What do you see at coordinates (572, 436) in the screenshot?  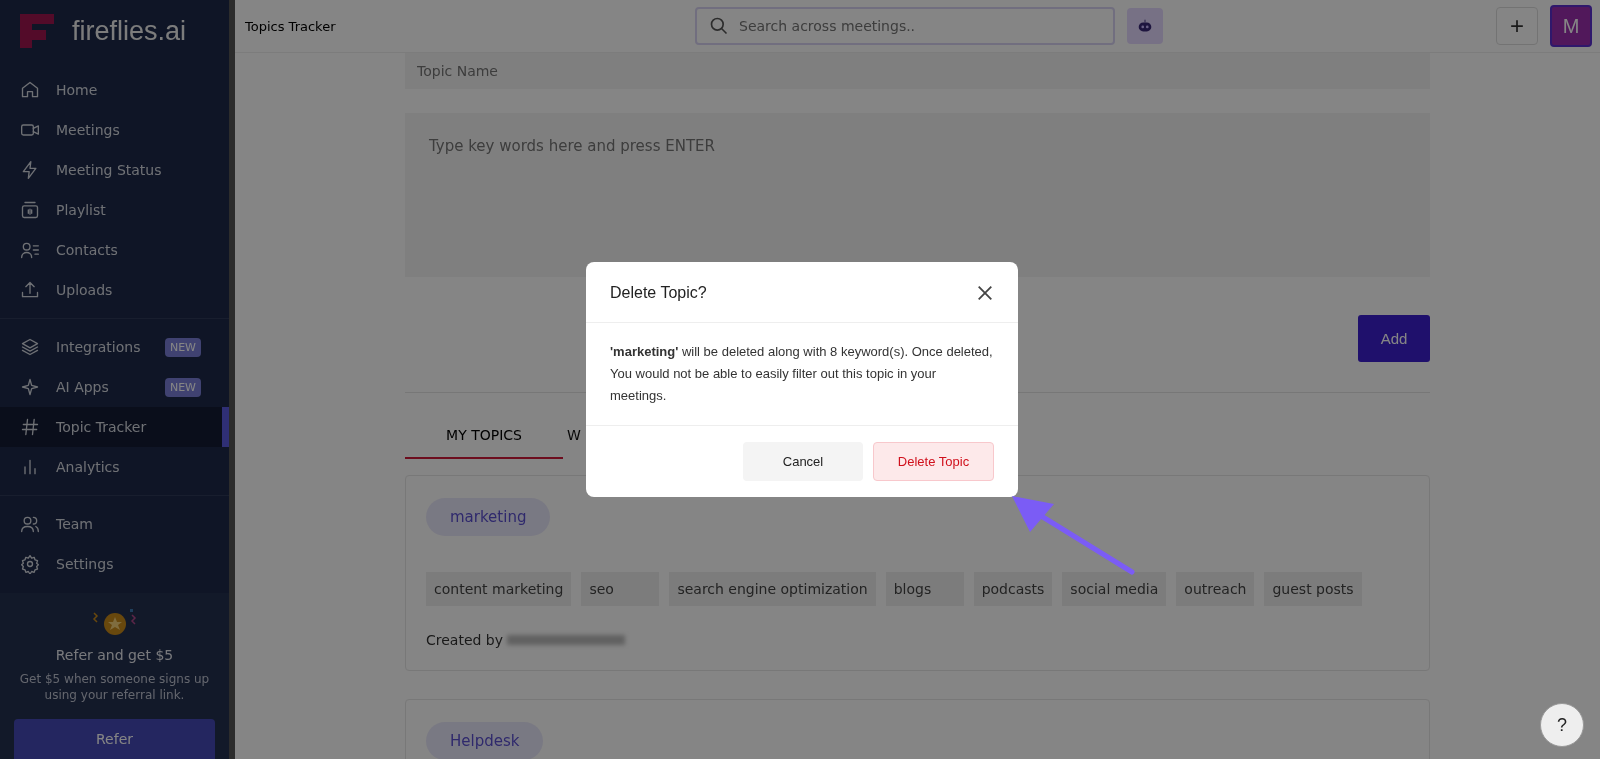 I see `tab: W` at bounding box center [572, 436].